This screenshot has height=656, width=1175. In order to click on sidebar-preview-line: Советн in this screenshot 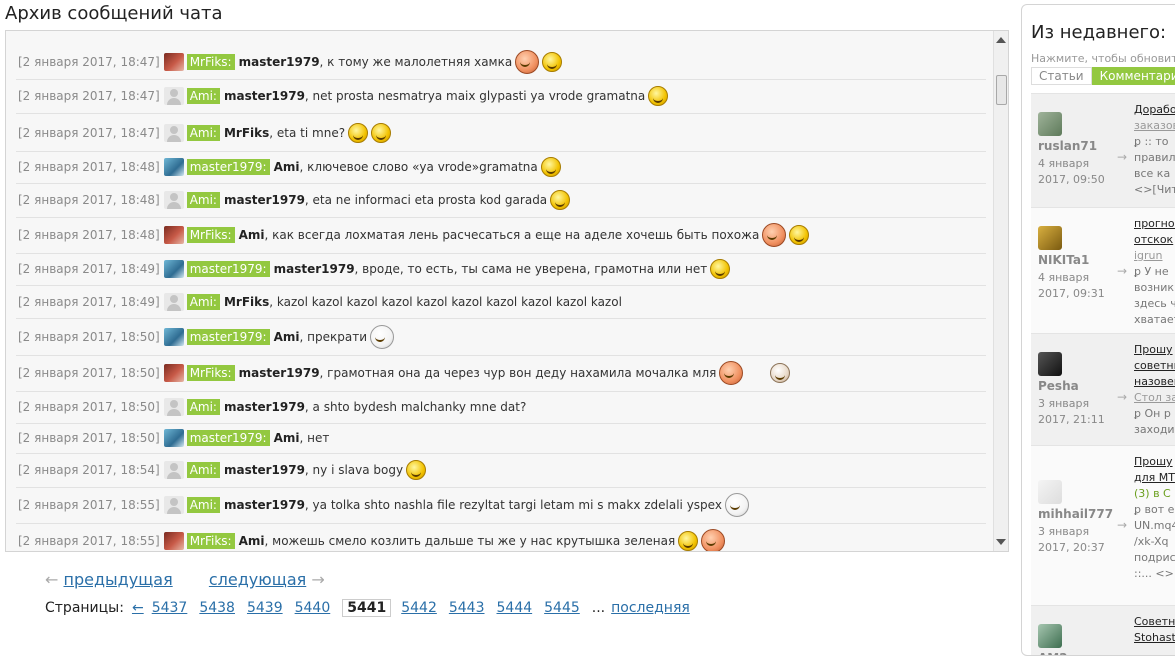, I will do `click(1154, 622)`.